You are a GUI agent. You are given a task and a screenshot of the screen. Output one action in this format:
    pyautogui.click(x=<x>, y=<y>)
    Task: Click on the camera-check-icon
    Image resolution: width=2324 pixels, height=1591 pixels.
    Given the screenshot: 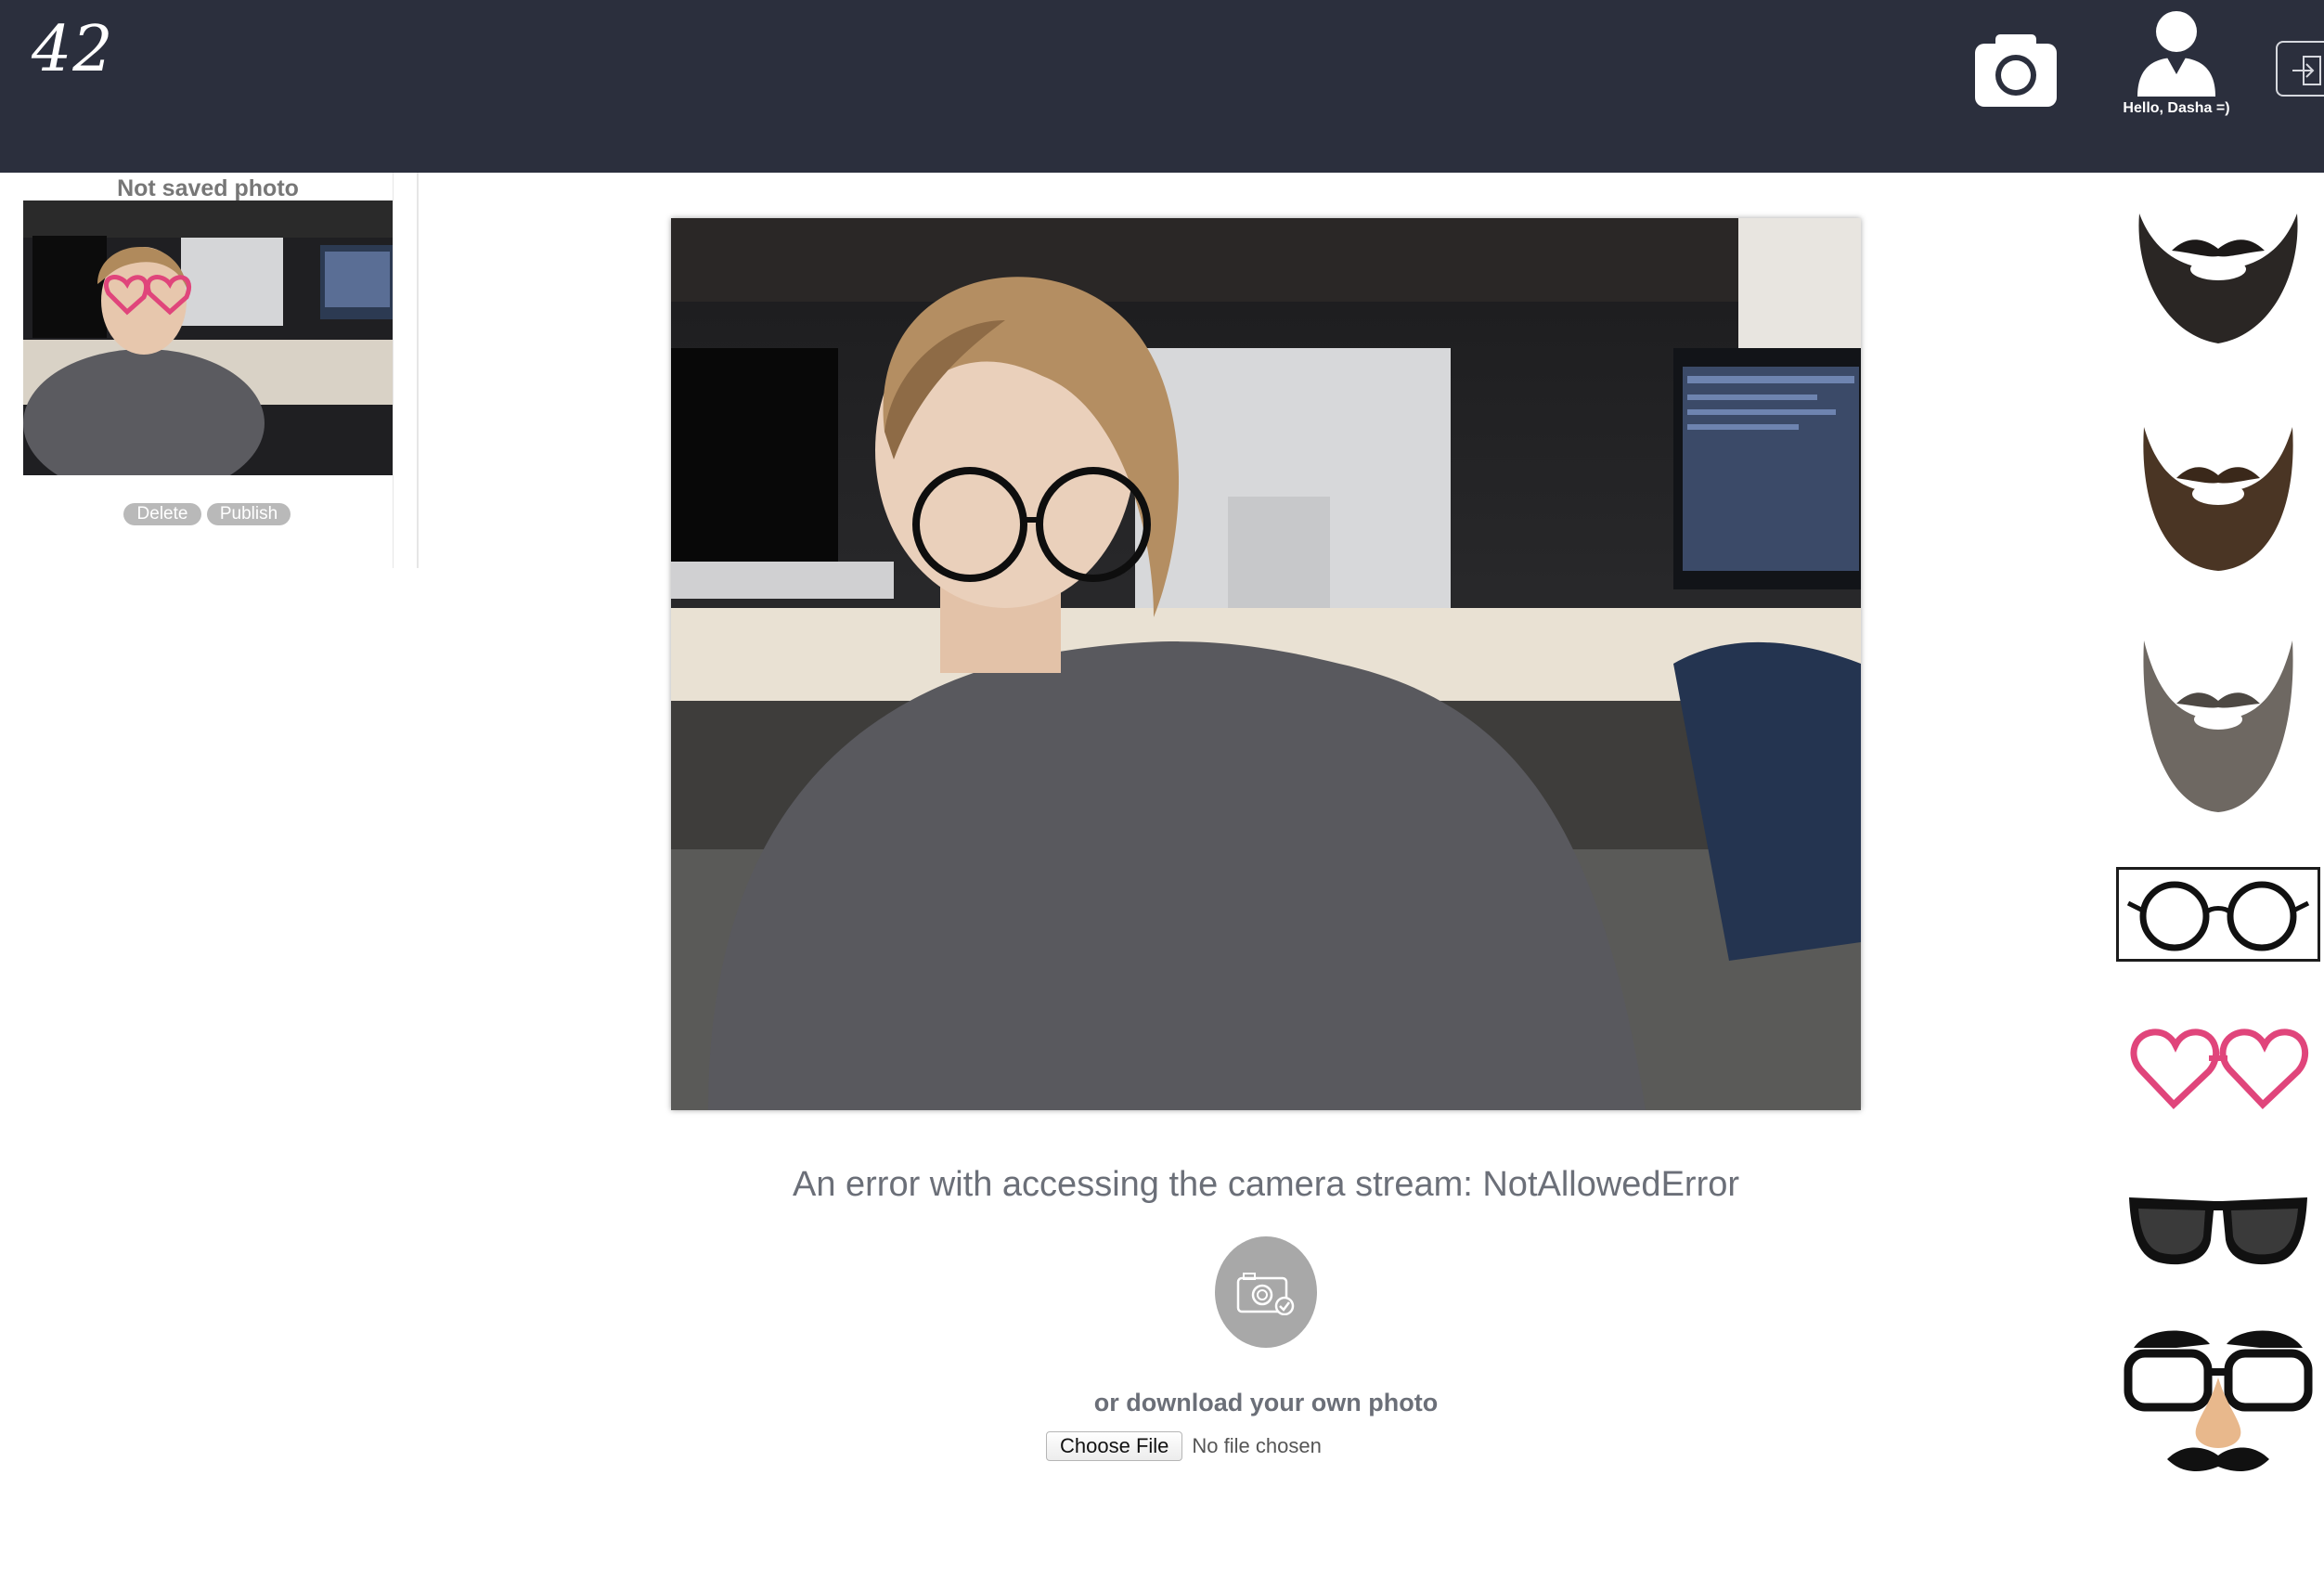 What is the action you would take?
    pyautogui.click(x=1266, y=1294)
    